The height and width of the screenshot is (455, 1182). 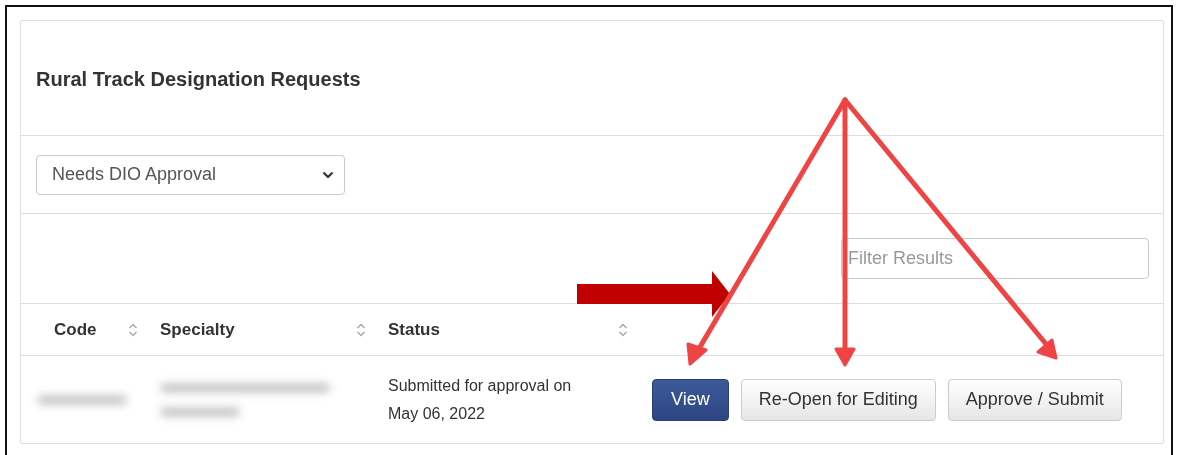 What do you see at coordinates (75, 329) in the screenshot?
I see `column-header: Code` at bounding box center [75, 329].